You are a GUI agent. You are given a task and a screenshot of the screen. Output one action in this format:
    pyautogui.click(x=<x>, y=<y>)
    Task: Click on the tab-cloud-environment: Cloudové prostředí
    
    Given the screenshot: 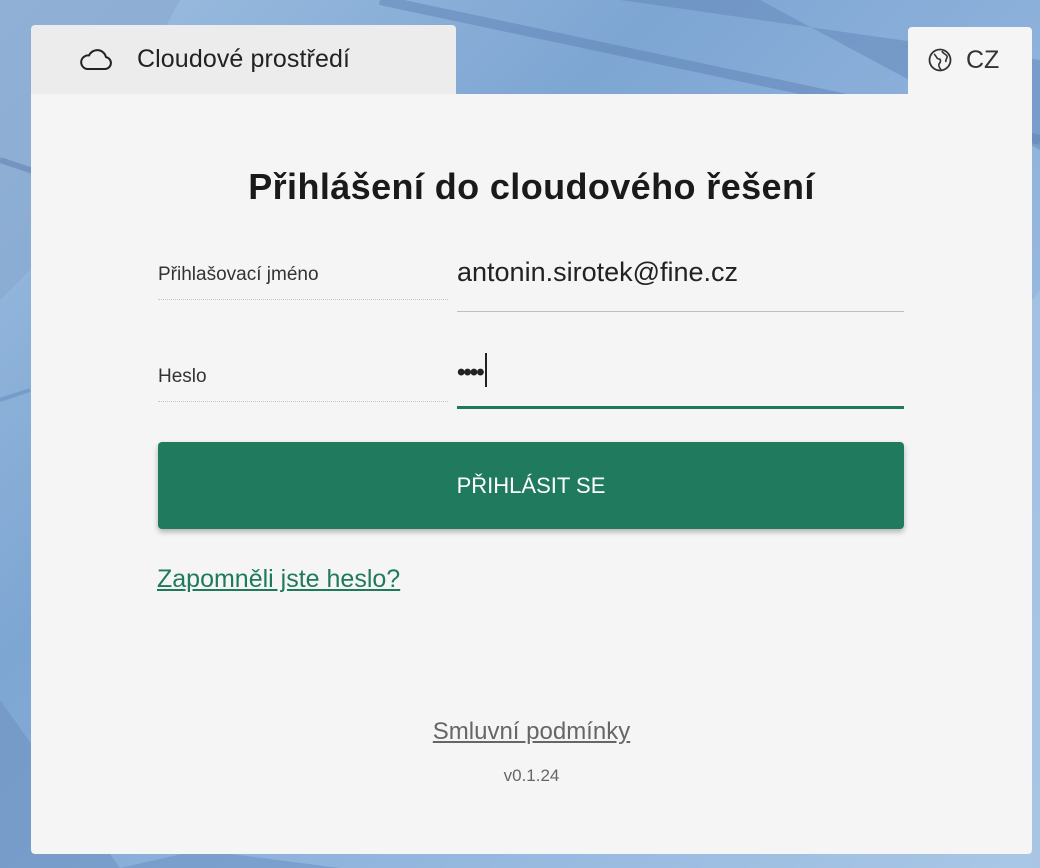 What is the action you would take?
    pyautogui.click(x=243, y=60)
    